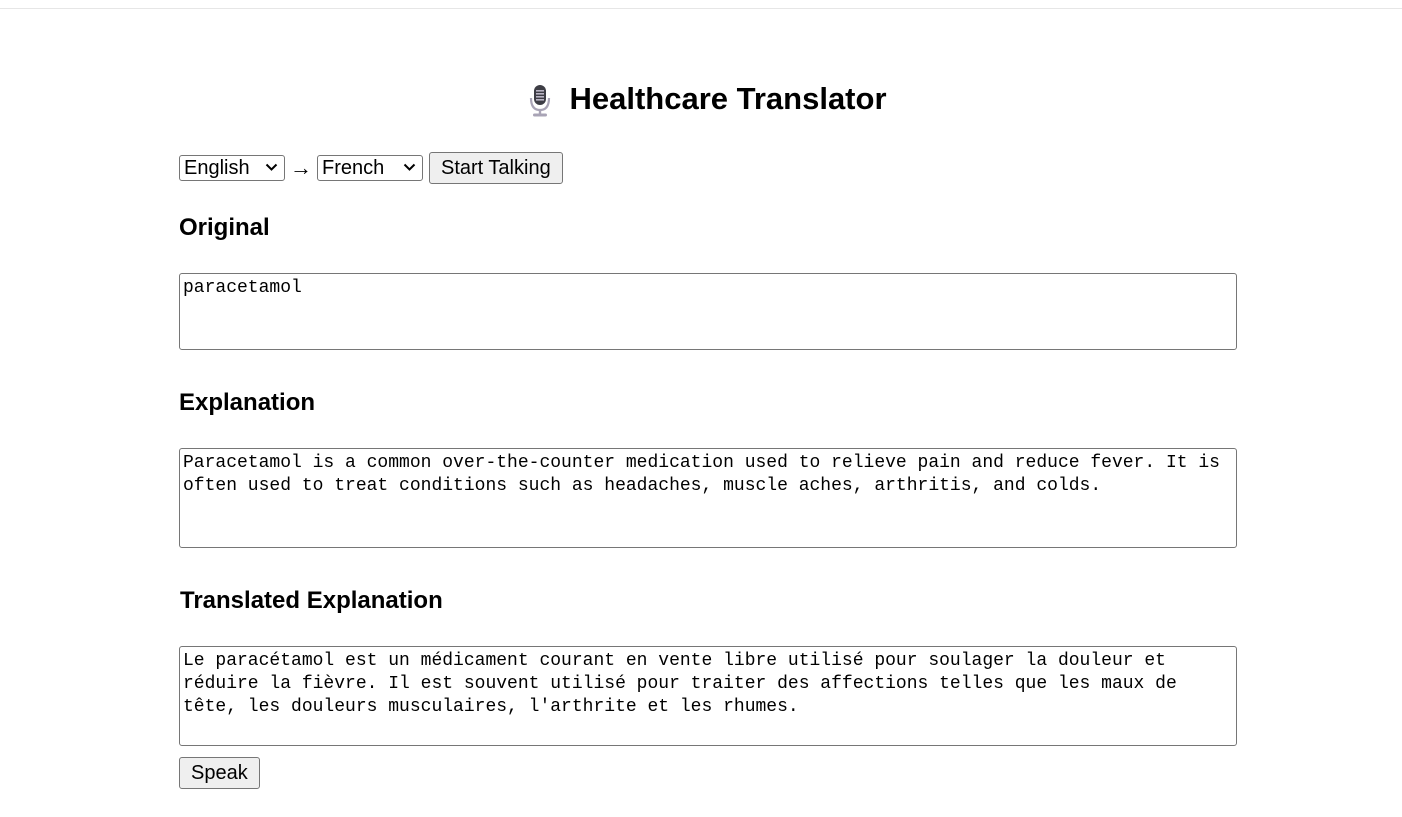 The image size is (1402, 817). What do you see at coordinates (540, 101) in the screenshot?
I see `microphone-icon` at bounding box center [540, 101].